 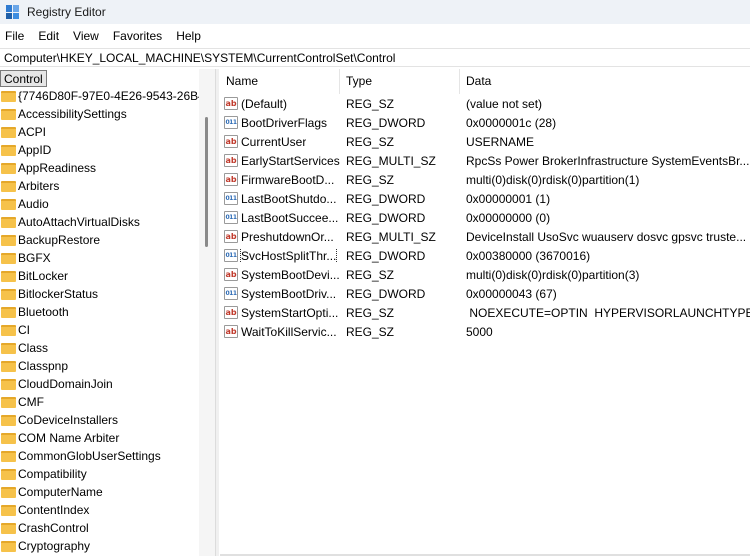 I want to click on column-header-name: Name, so click(x=280, y=81).